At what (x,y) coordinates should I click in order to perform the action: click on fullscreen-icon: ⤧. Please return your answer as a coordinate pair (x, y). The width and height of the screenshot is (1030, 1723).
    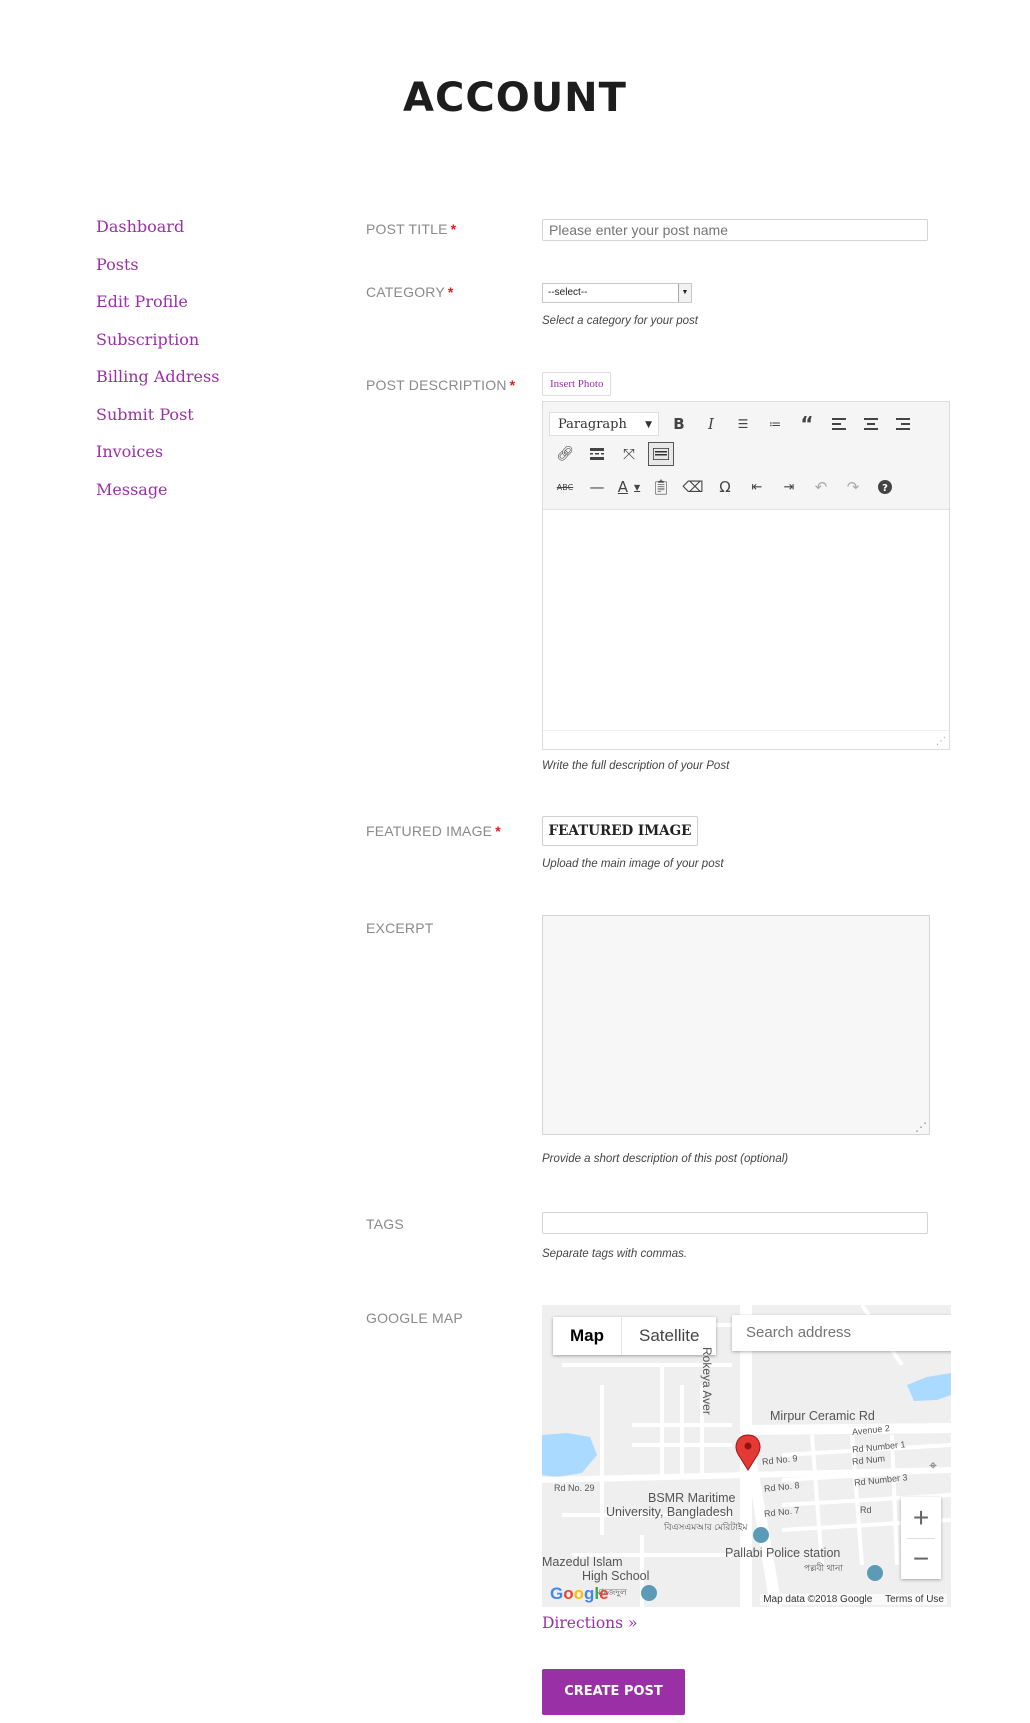
    Looking at the image, I should click on (629, 454).